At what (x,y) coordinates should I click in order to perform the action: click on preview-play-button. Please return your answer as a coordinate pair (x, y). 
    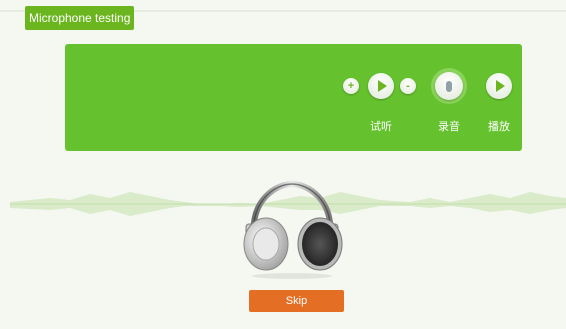
    Looking at the image, I should click on (381, 86).